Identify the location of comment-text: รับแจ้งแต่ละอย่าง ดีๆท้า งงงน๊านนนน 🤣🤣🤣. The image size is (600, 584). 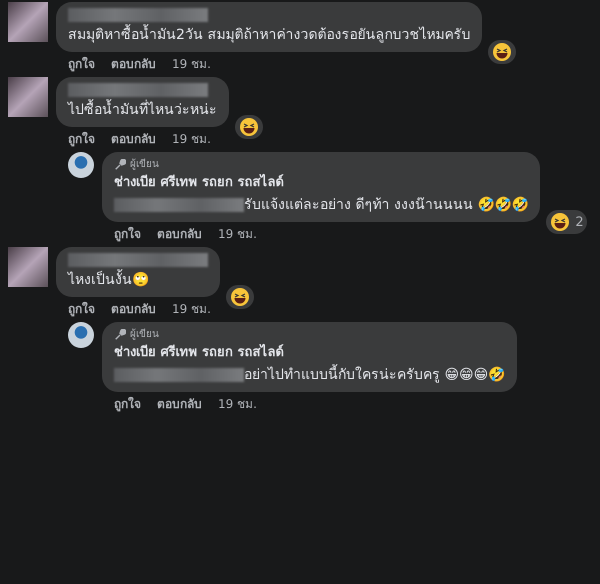
(386, 205).